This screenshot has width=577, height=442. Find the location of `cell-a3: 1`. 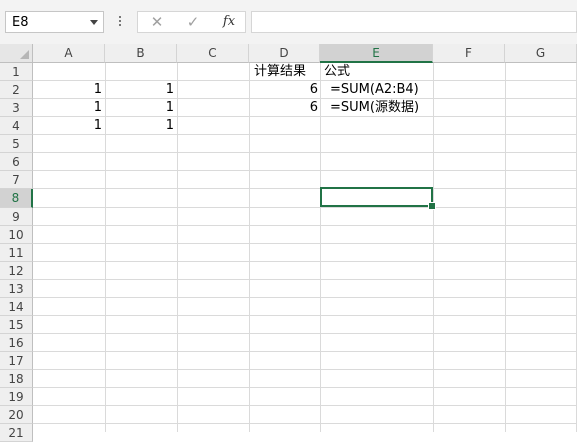

cell-a3: 1 is located at coordinates (67, 107).